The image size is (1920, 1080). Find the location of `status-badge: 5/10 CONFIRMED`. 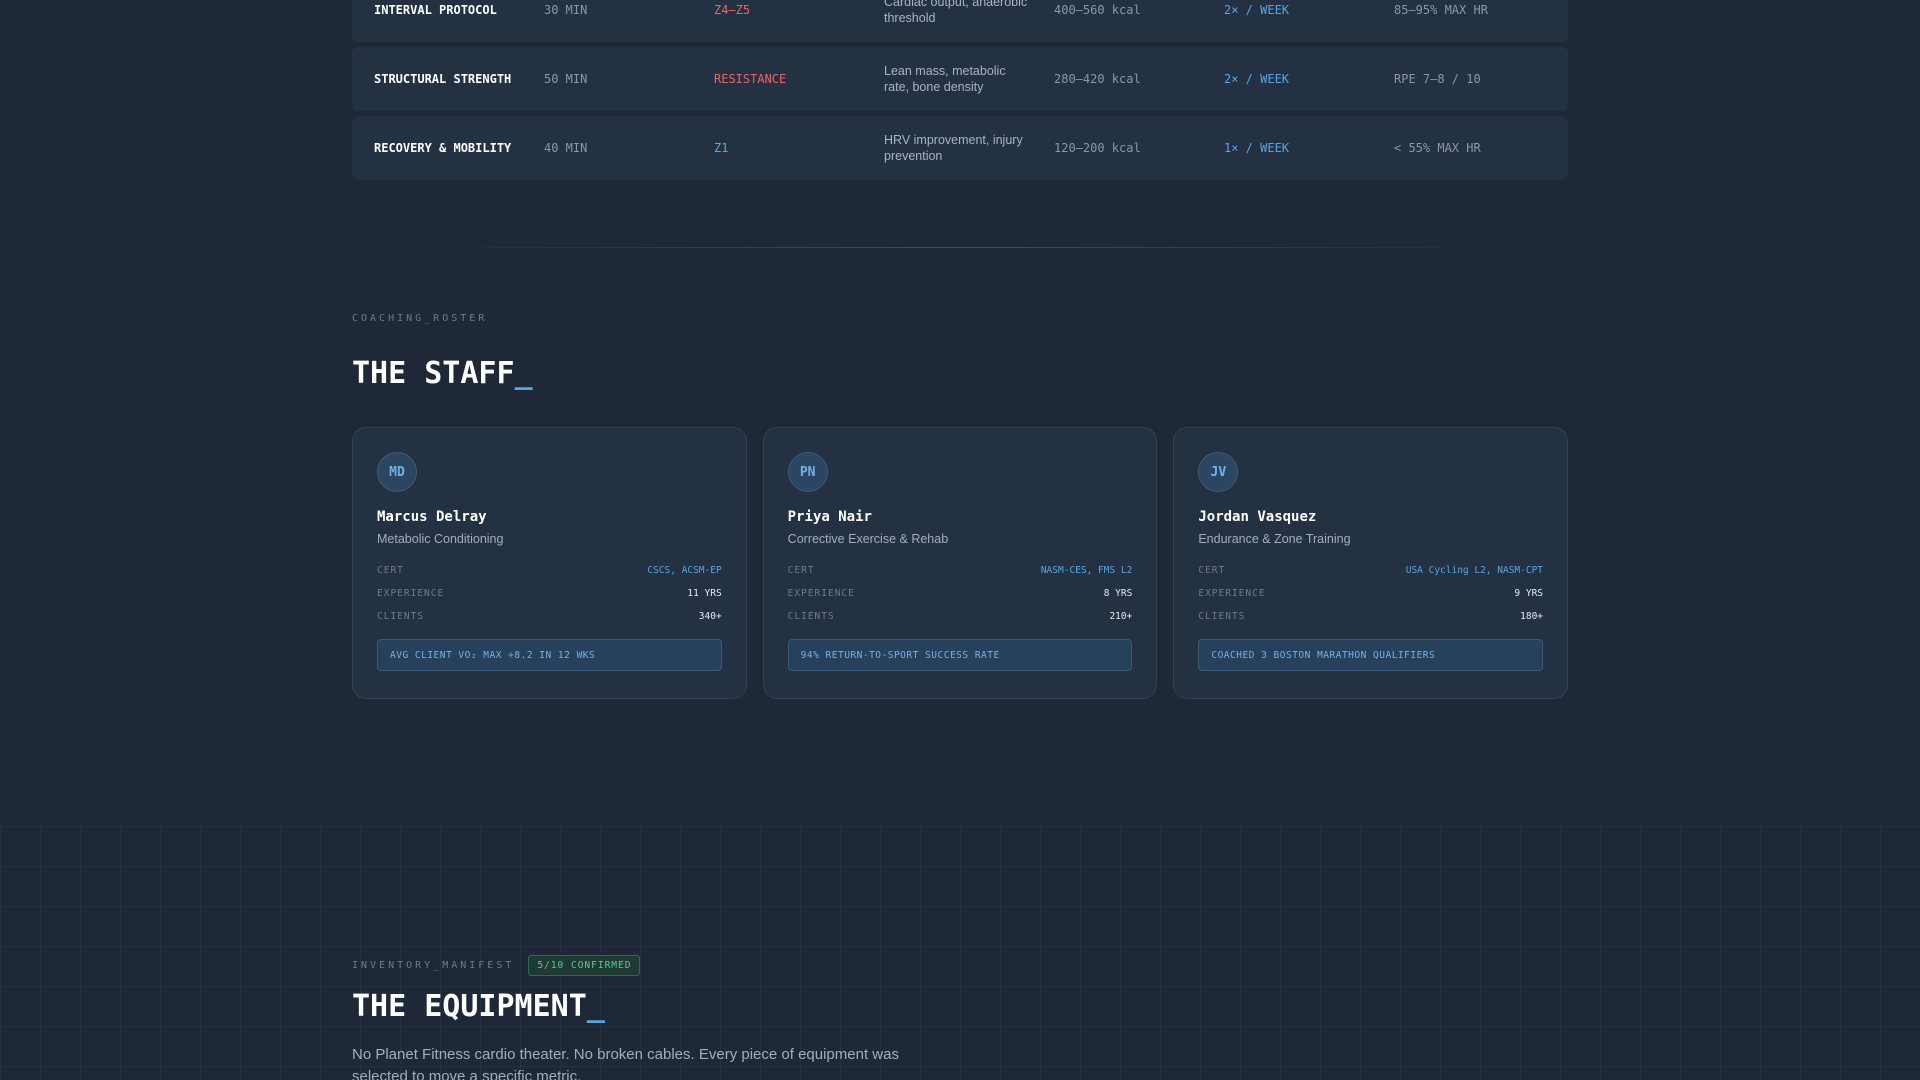

status-badge: 5/10 CONFIRMED is located at coordinates (584, 965).